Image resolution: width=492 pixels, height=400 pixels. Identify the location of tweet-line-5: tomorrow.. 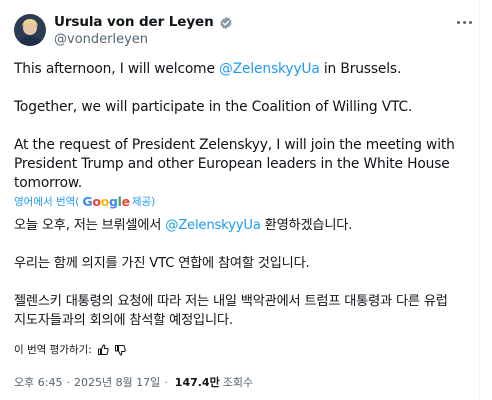
(48, 183).